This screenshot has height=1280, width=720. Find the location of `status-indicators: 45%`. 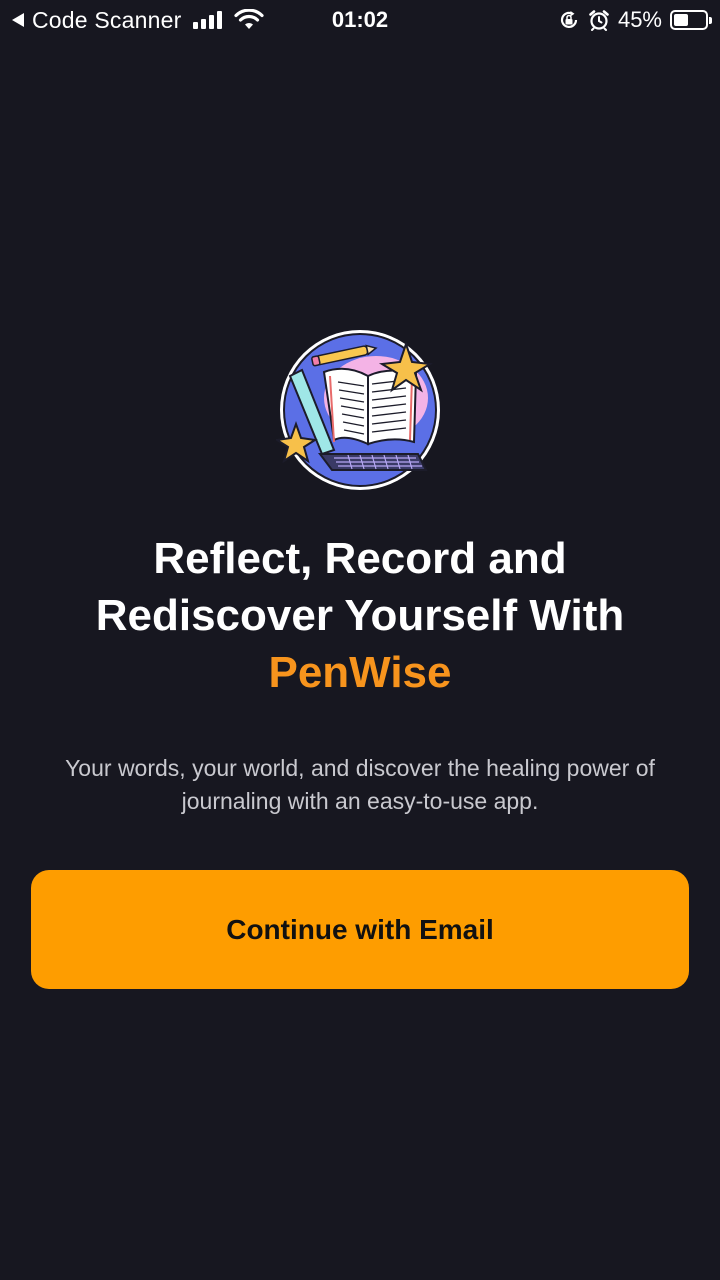

status-indicators: 45% is located at coordinates (635, 20).